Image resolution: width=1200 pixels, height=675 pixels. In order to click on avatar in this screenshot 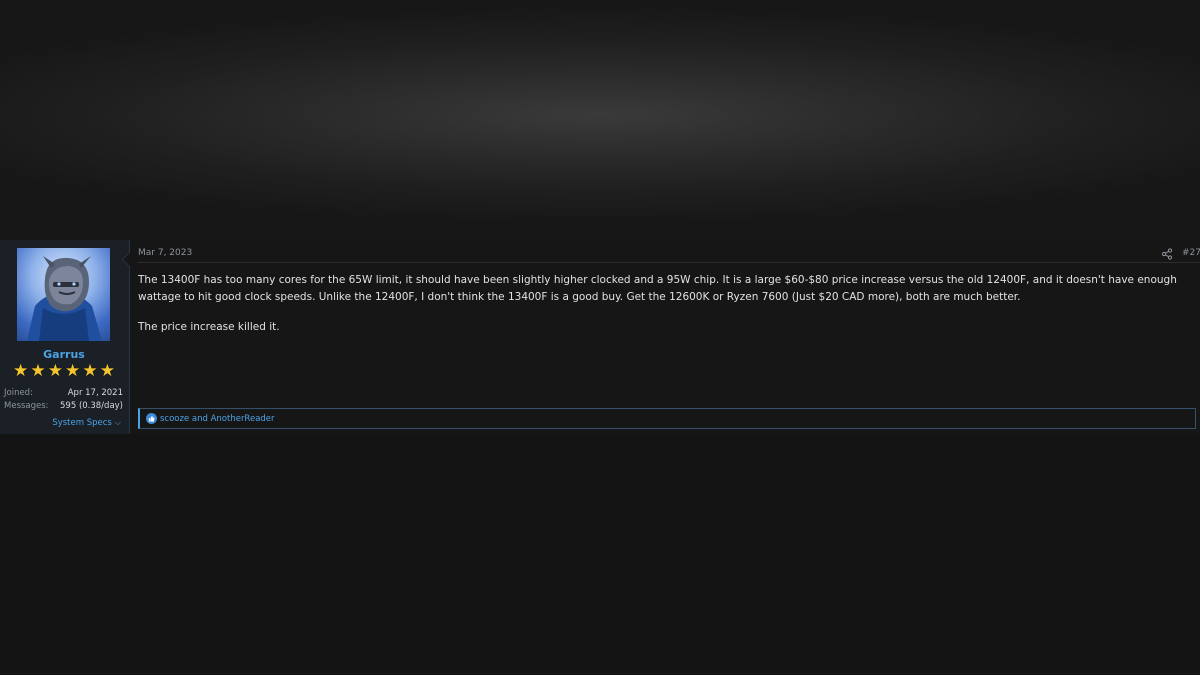, I will do `click(63, 294)`.